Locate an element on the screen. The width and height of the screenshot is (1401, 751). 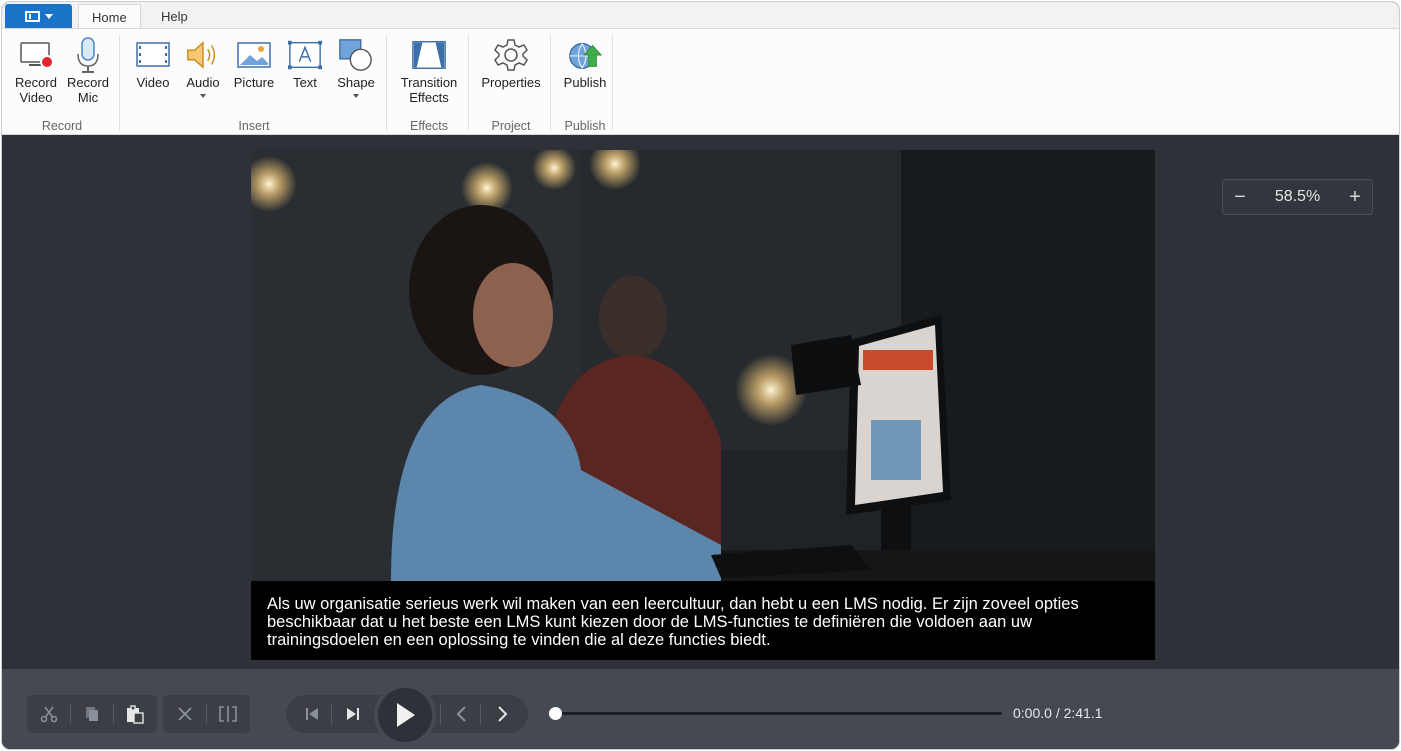
zoom-out-button: − is located at coordinates (1240, 197).